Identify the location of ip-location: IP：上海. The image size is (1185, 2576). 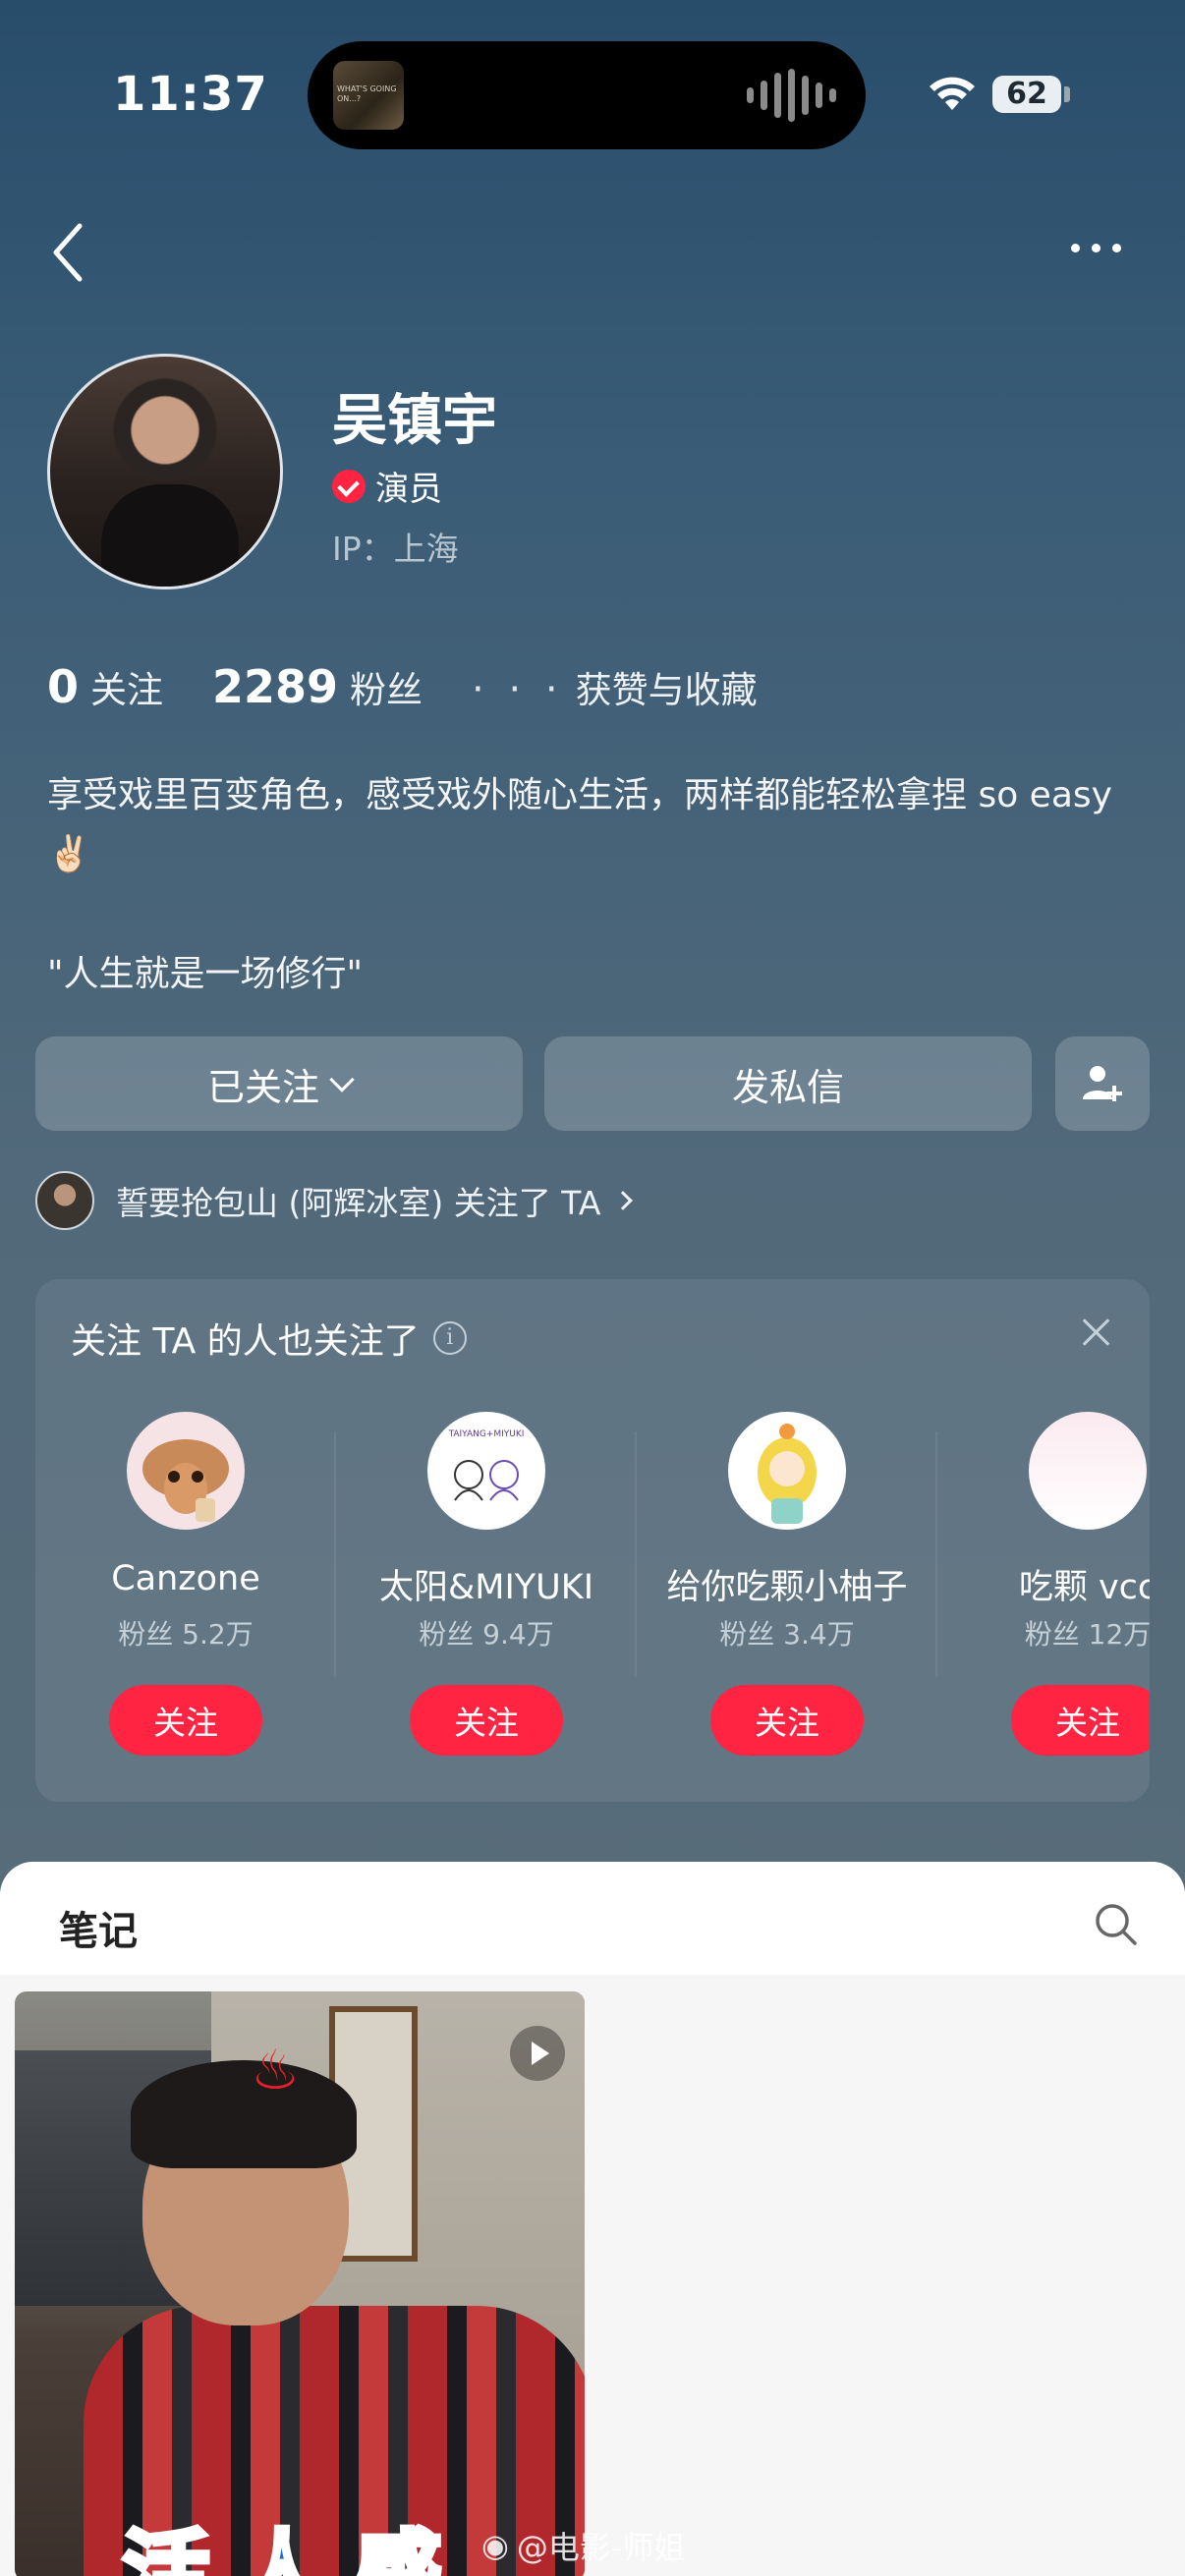
(396, 549).